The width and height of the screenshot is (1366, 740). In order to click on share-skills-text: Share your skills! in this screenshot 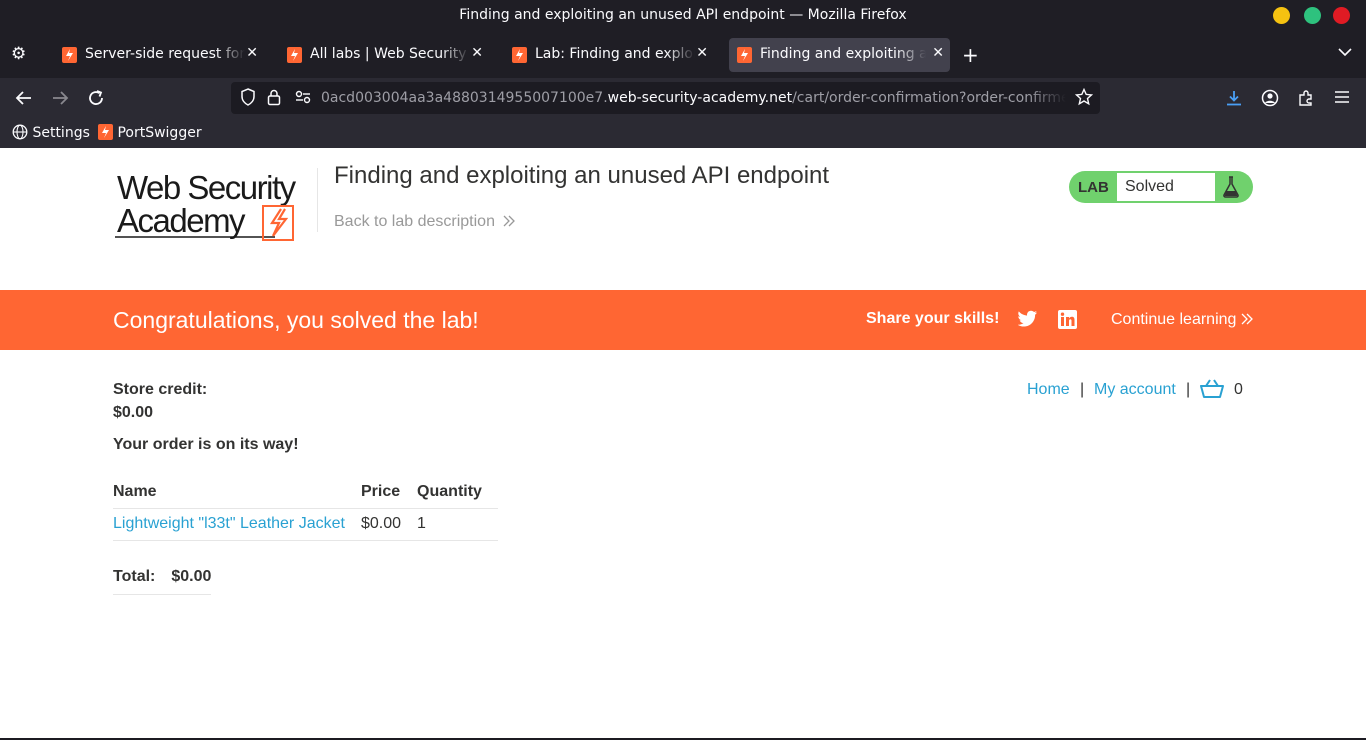, I will do `click(933, 318)`.